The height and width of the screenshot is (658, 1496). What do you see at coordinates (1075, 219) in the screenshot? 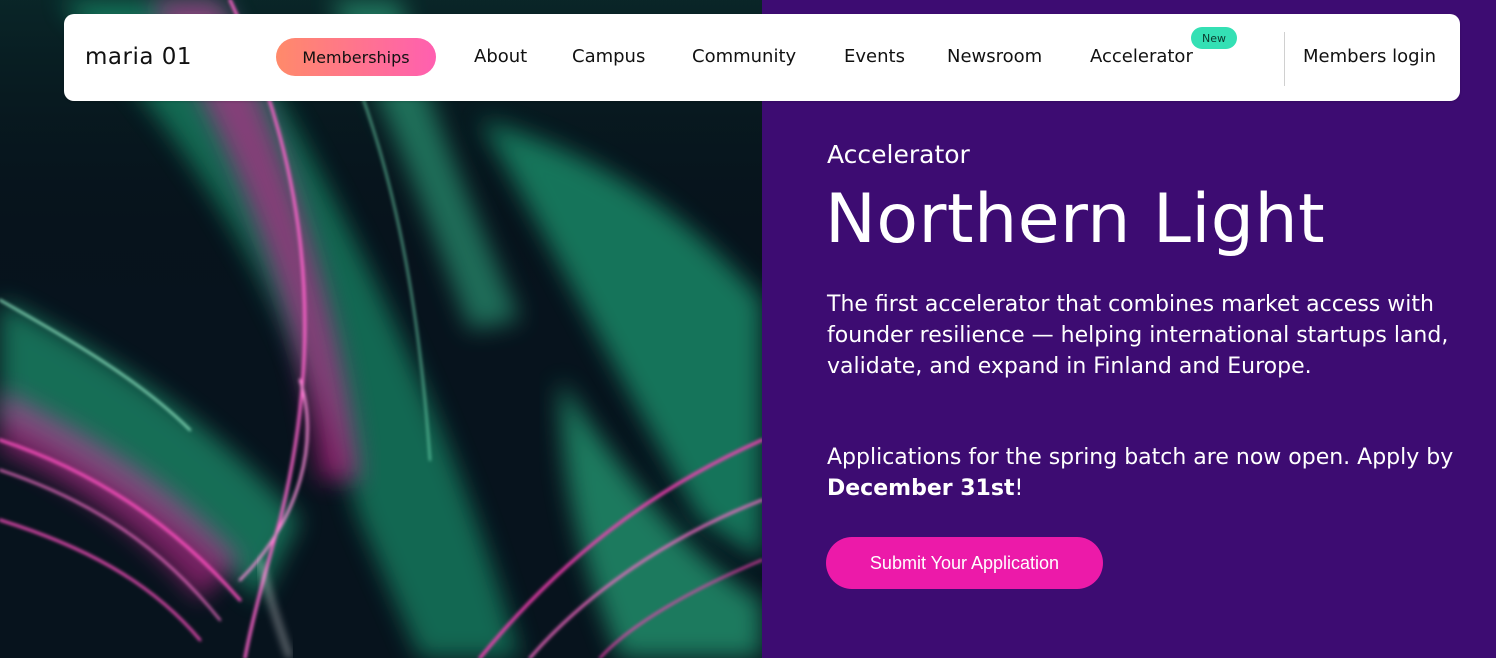
I see `hero-title: Northern Light` at bounding box center [1075, 219].